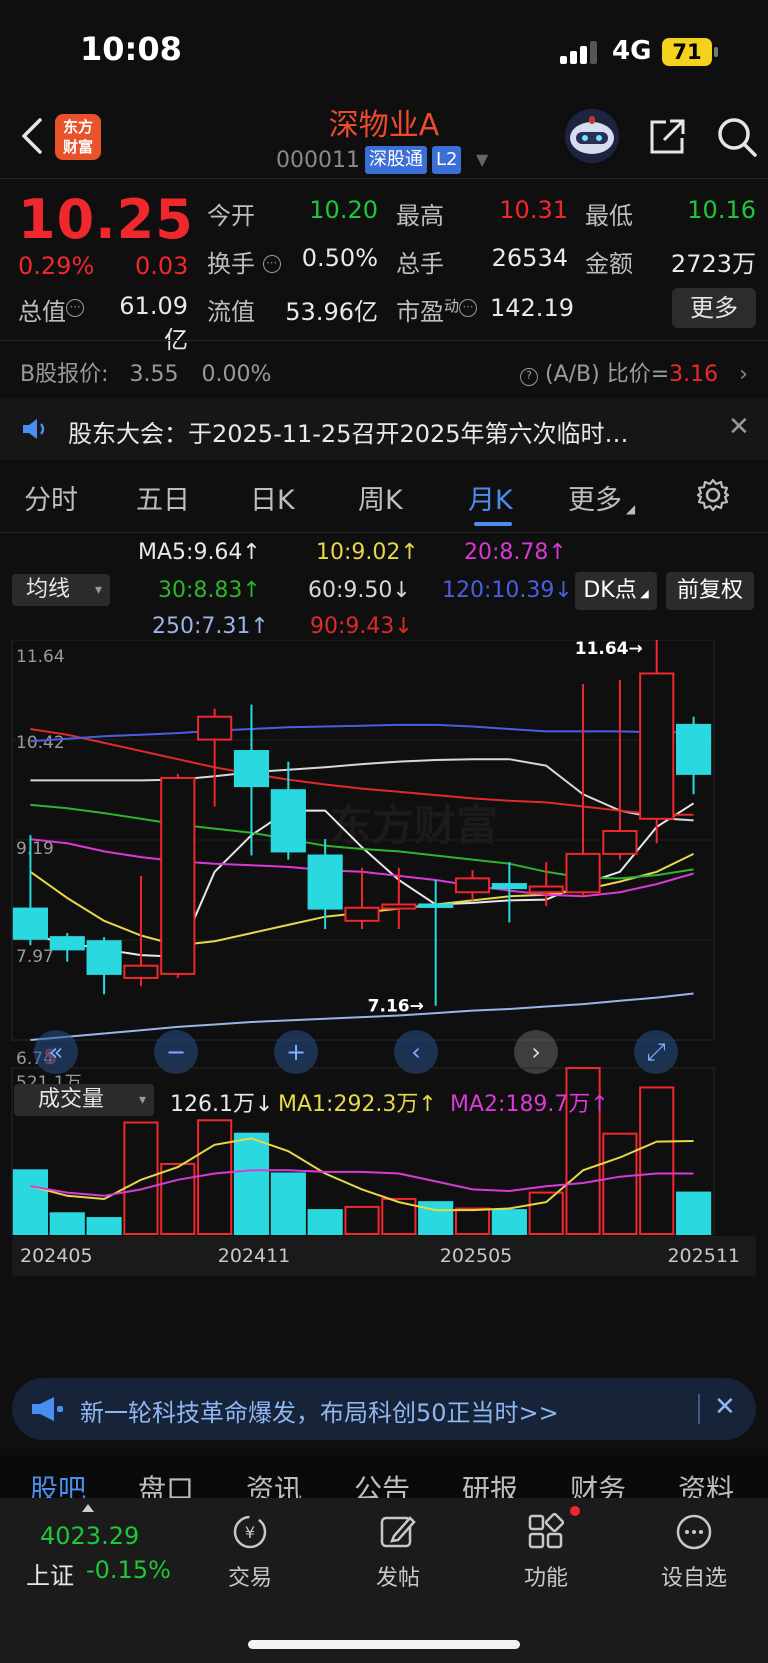 The image size is (768, 1663). What do you see at coordinates (163, 497) in the screenshot?
I see `tab-five-day: 五日` at bounding box center [163, 497].